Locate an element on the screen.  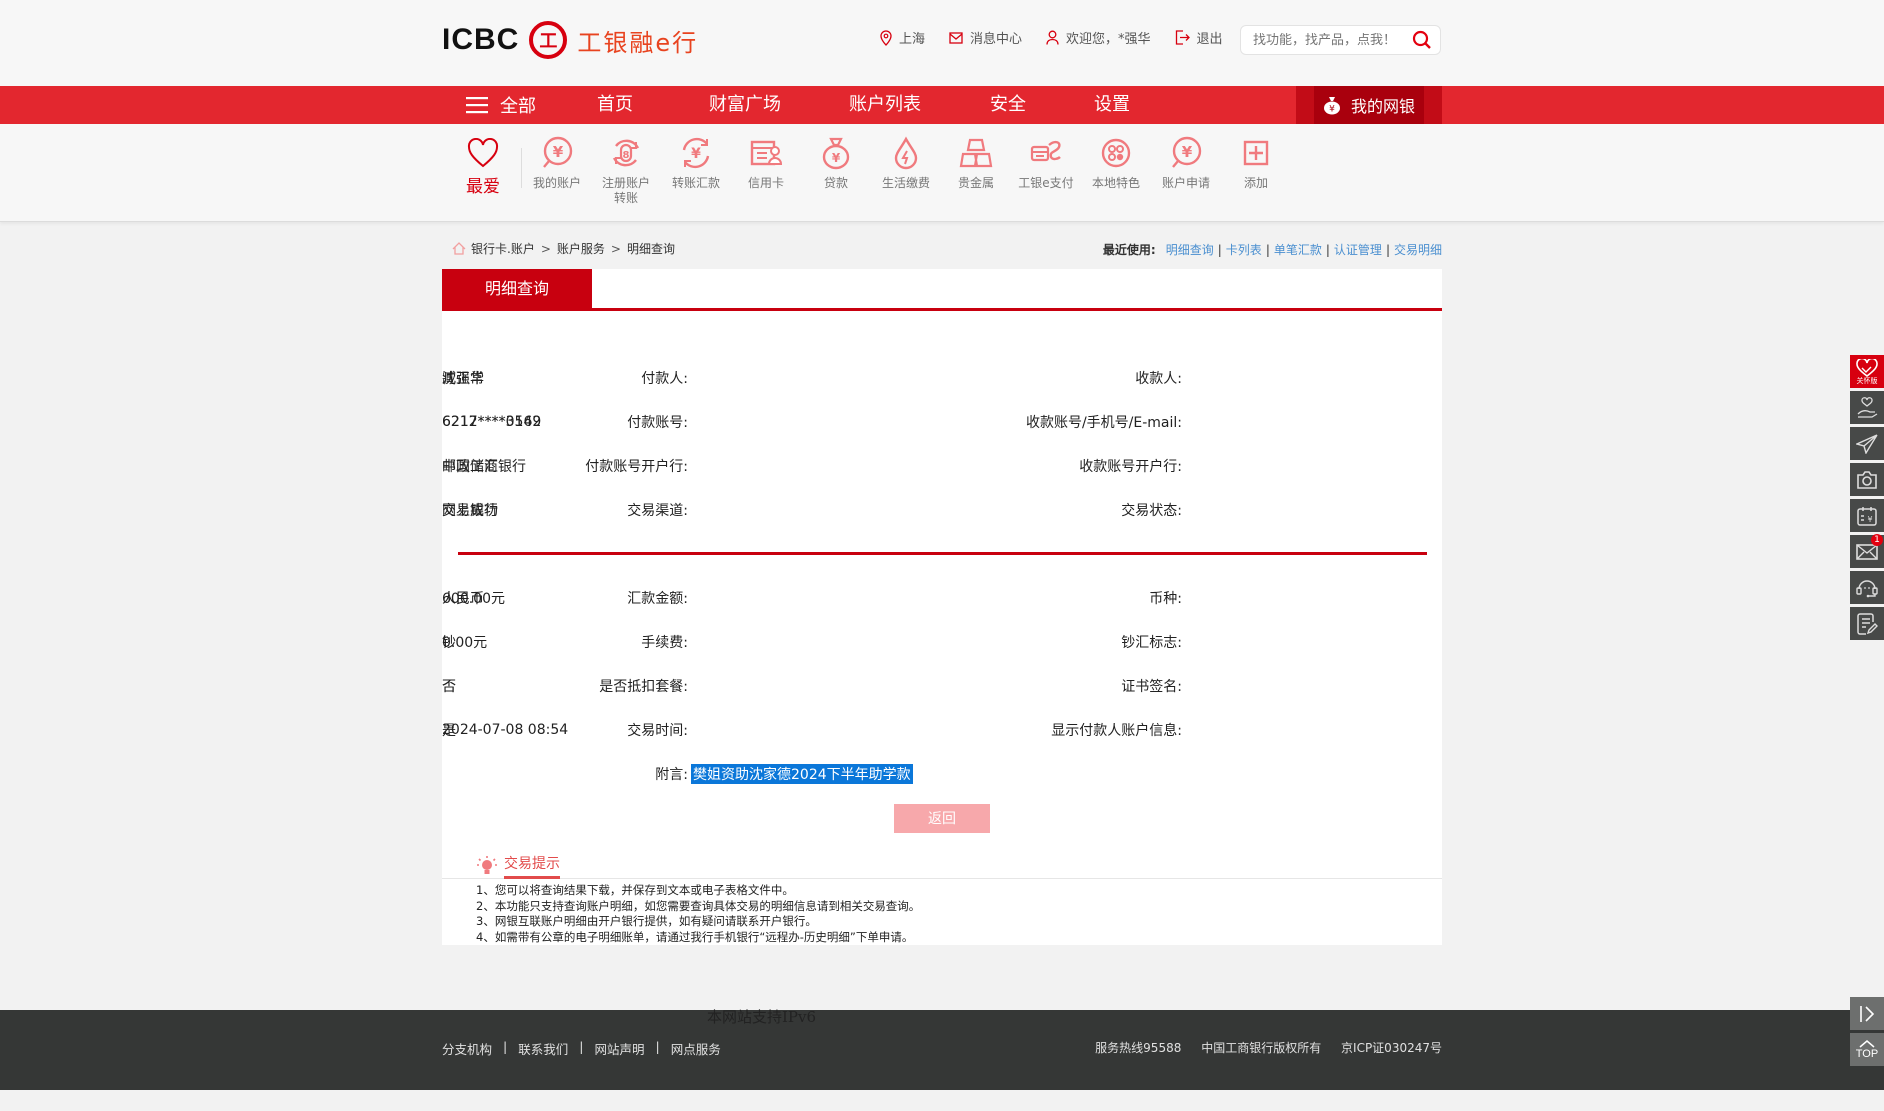
shortcut-precious-metals: 贵金属 is located at coordinates (976, 163).